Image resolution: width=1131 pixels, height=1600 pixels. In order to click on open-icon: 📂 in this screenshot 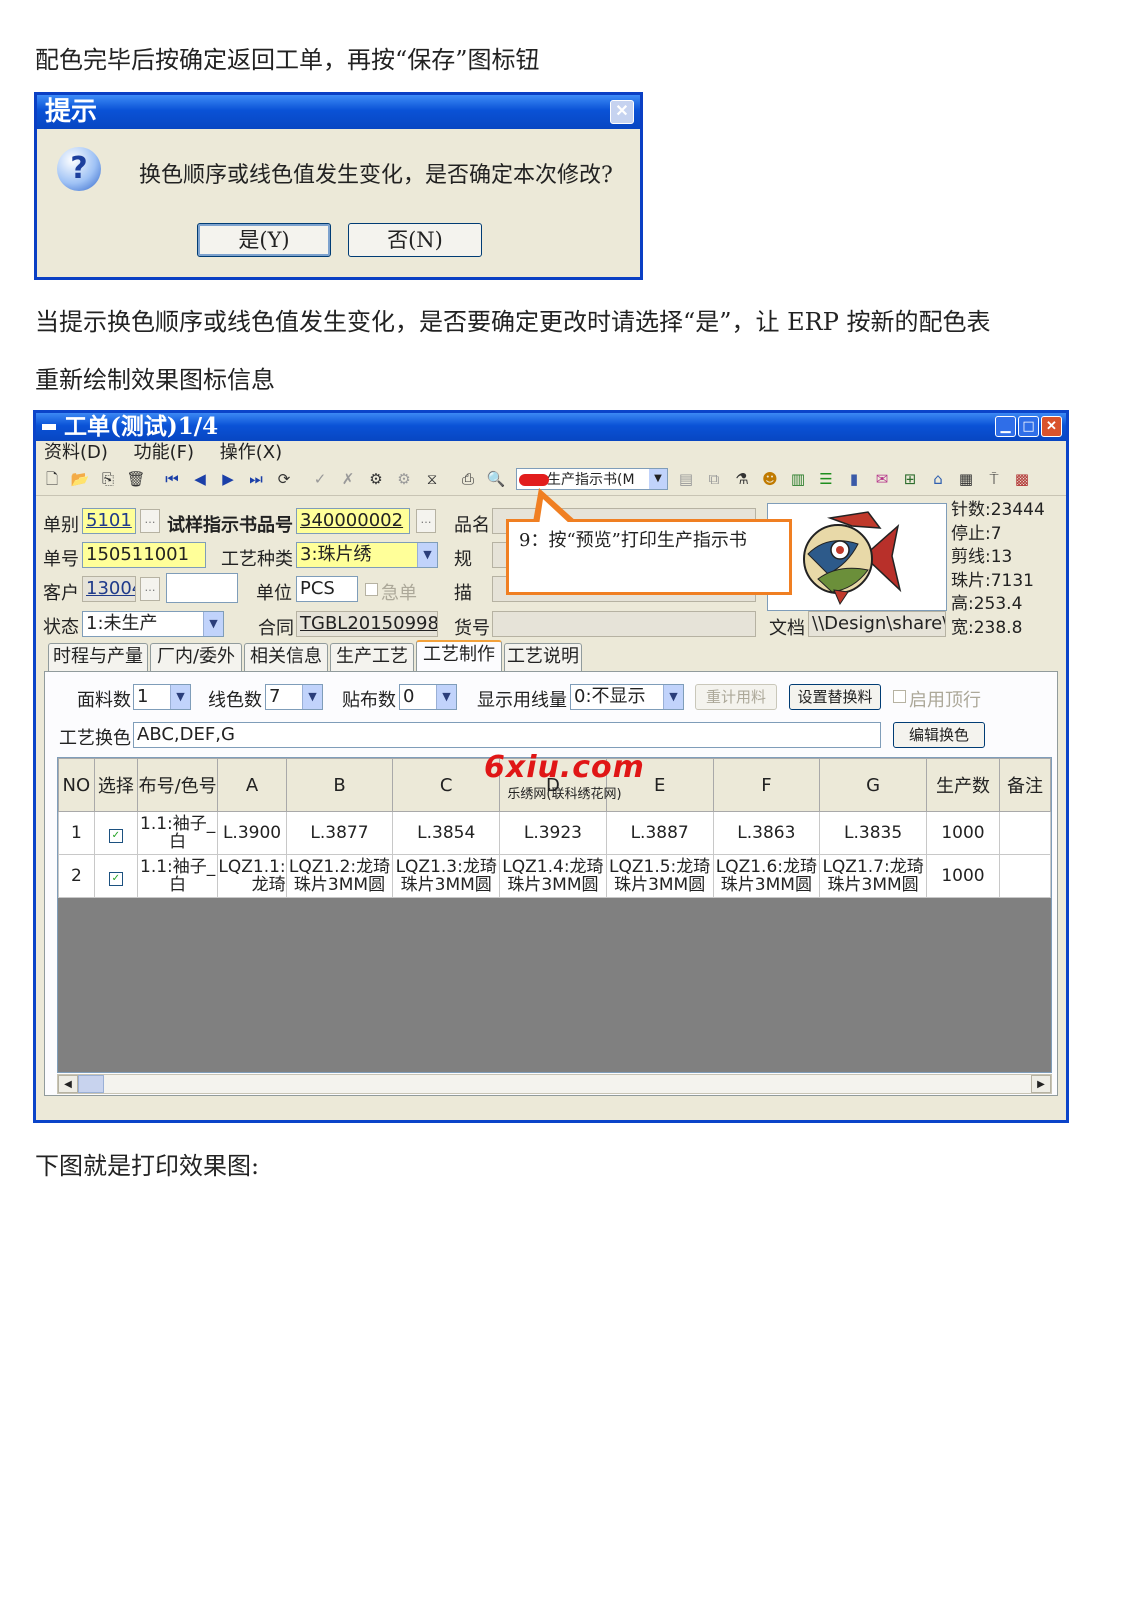, I will do `click(80, 479)`.